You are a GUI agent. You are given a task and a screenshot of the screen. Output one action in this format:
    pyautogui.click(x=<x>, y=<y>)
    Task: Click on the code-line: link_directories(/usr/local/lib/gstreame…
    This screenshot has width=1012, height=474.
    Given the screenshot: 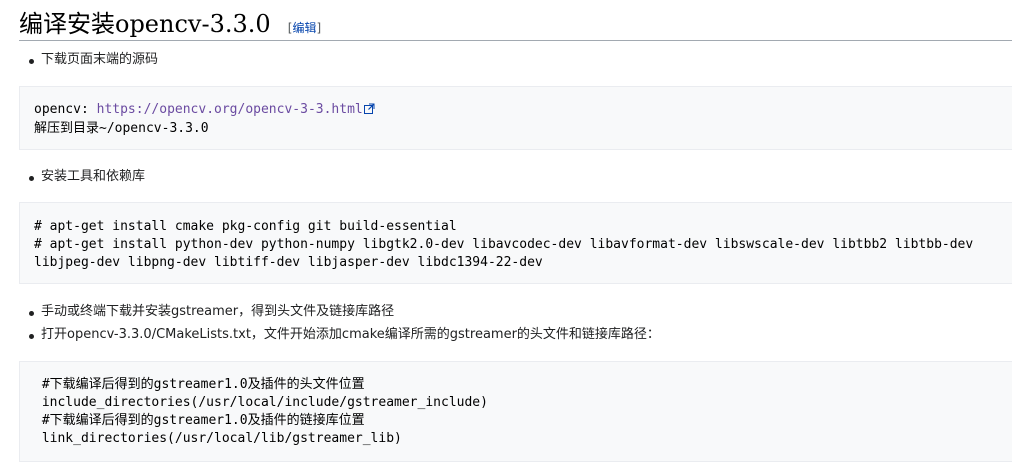 What is the action you would take?
    pyautogui.click(x=218, y=438)
    